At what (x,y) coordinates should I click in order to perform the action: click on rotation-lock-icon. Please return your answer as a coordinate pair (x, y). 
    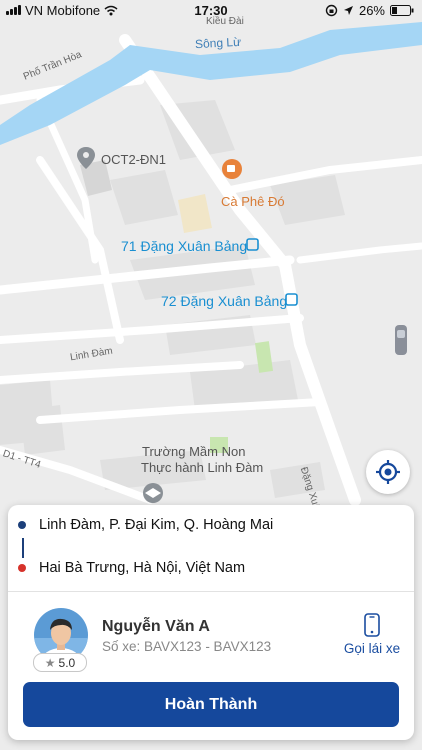
    Looking at the image, I should click on (331, 10).